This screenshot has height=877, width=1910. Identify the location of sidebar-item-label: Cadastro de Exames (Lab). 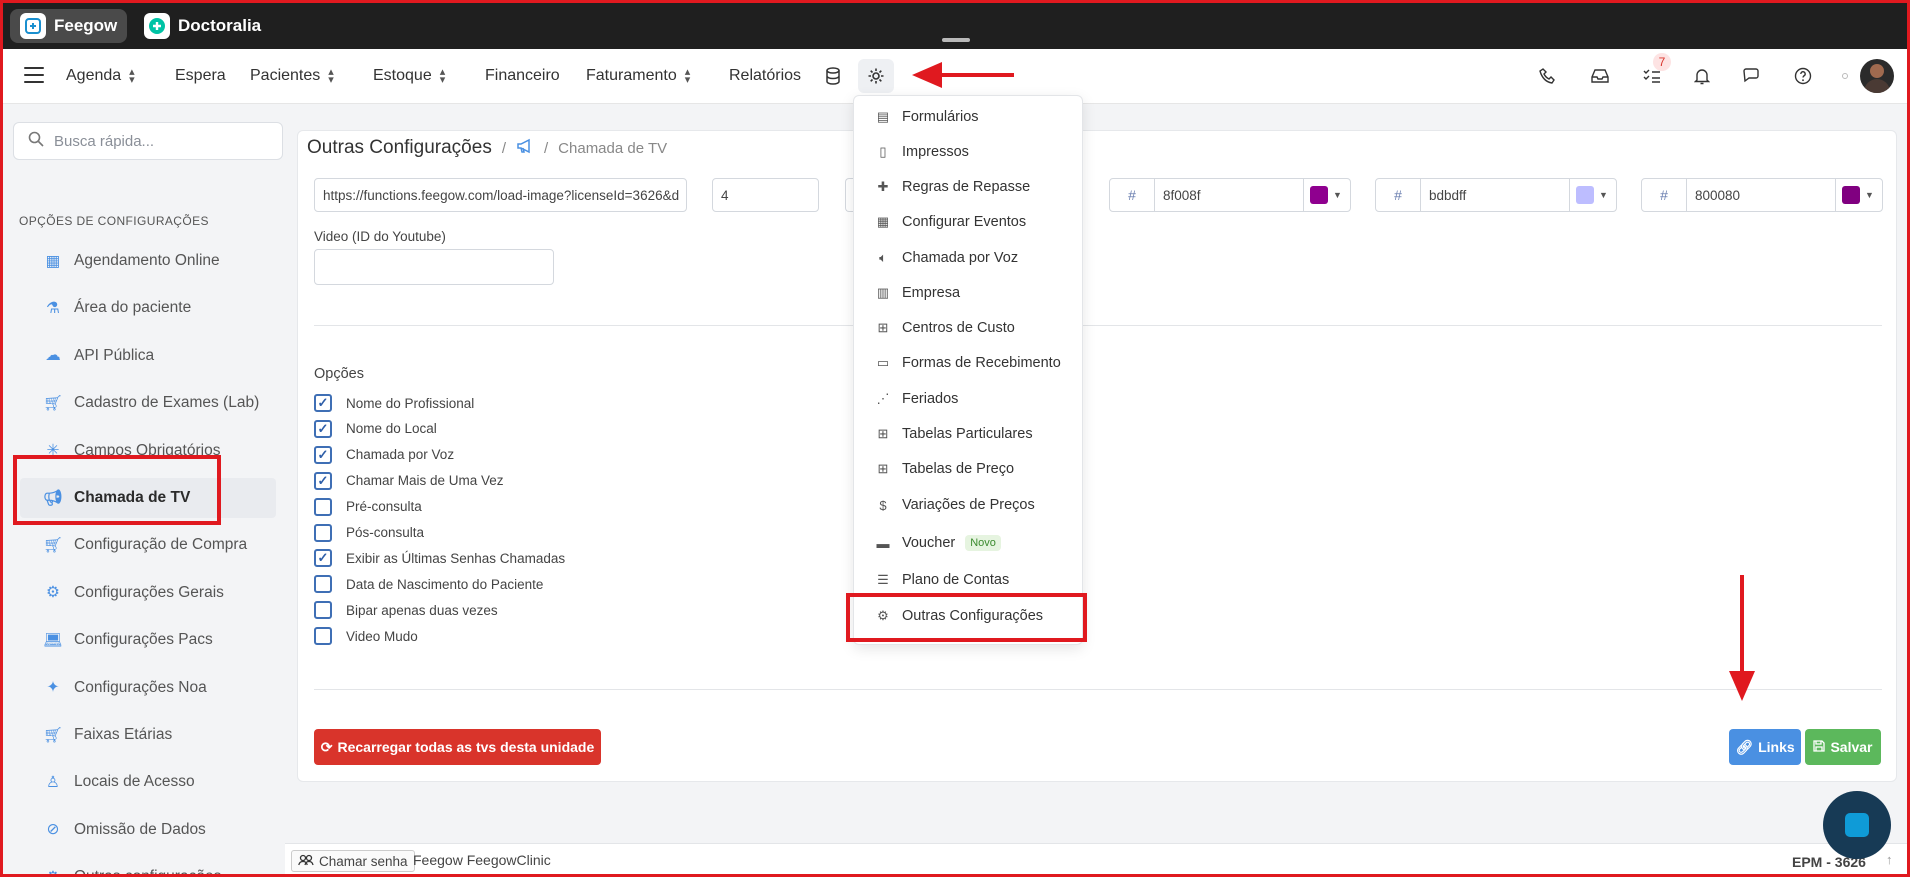
(167, 403).